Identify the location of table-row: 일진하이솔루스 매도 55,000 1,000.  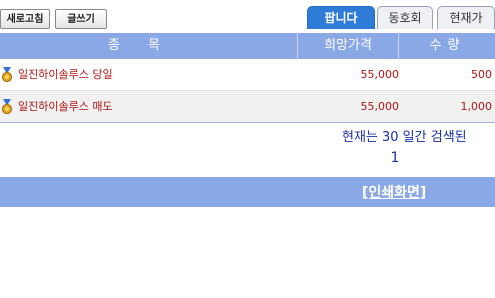
(247, 107).